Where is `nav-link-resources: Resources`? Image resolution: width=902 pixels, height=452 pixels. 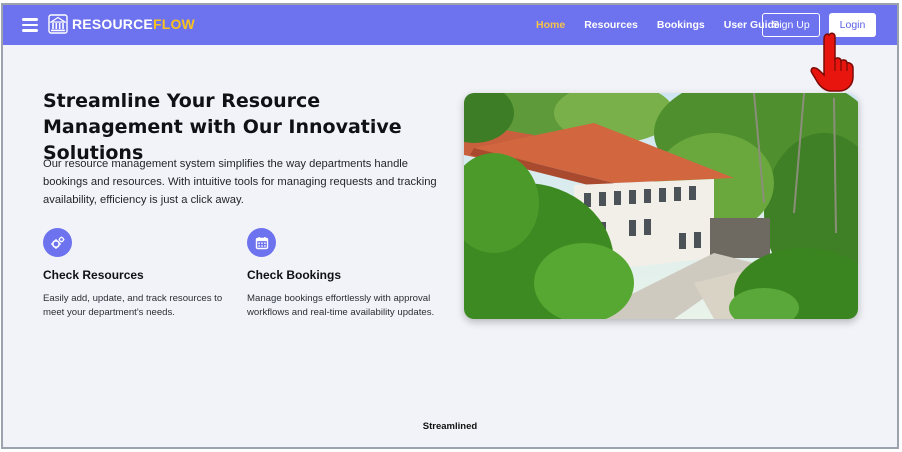 nav-link-resources: Resources is located at coordinates (611, 25).